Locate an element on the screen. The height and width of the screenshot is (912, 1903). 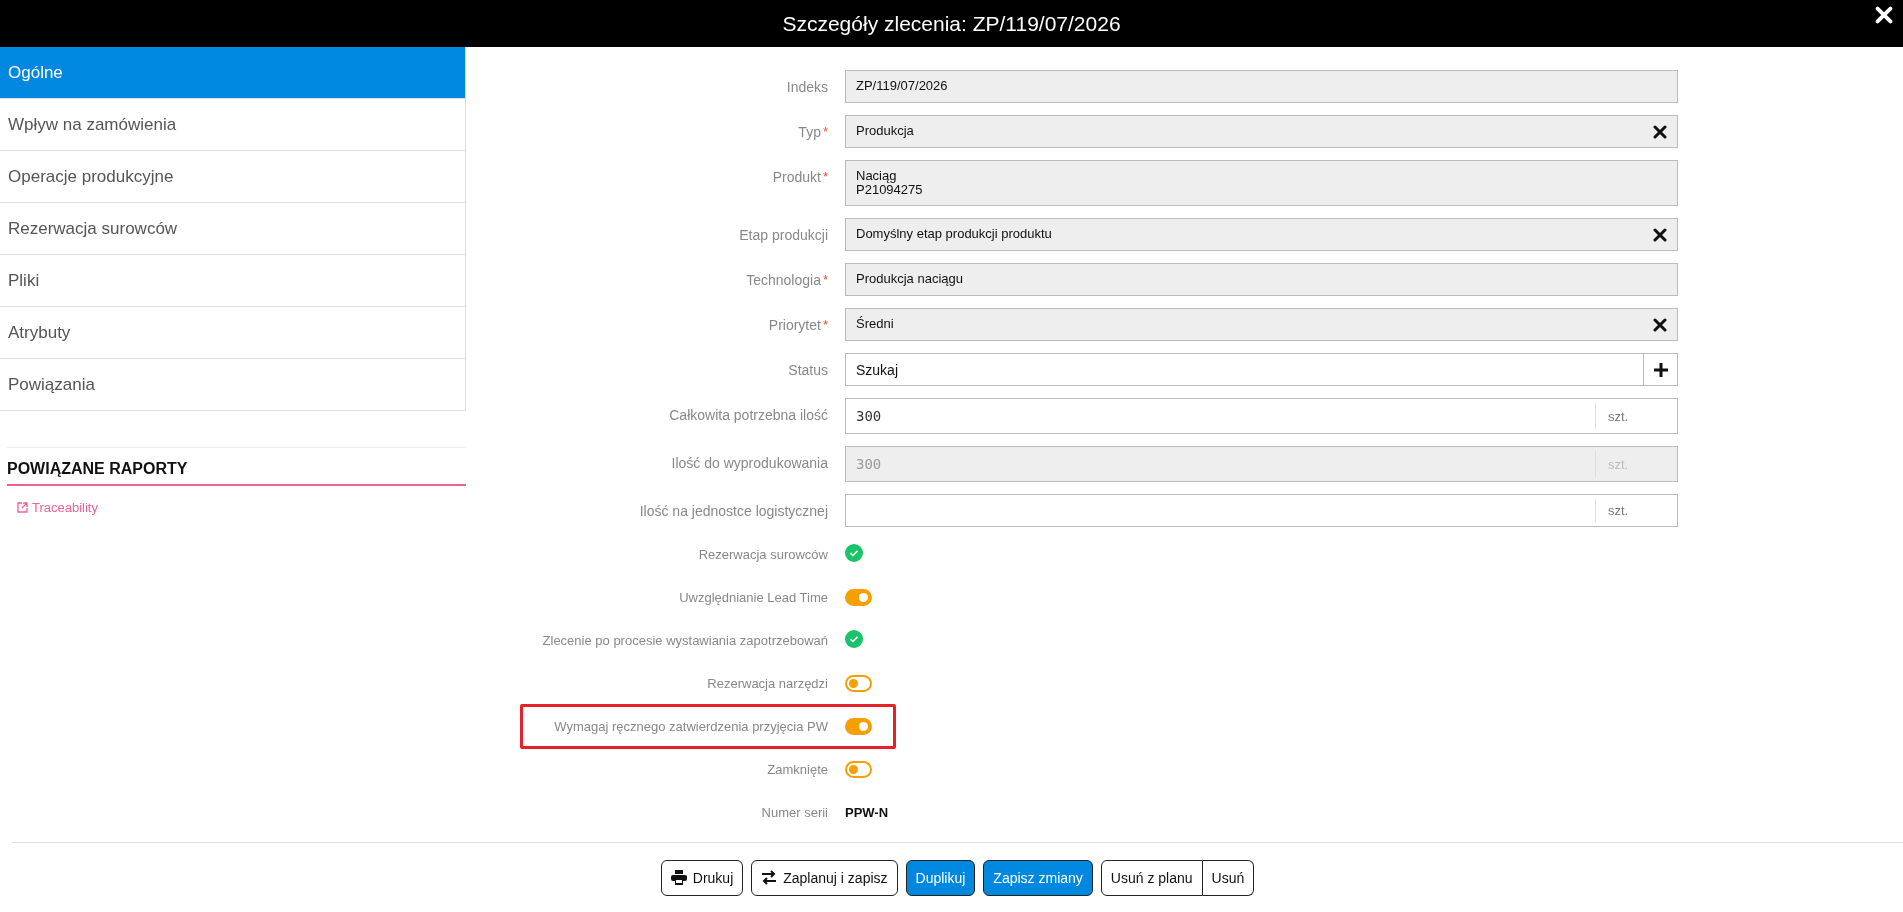
action-button: Duplikuj is located at coordinates (940, 877).